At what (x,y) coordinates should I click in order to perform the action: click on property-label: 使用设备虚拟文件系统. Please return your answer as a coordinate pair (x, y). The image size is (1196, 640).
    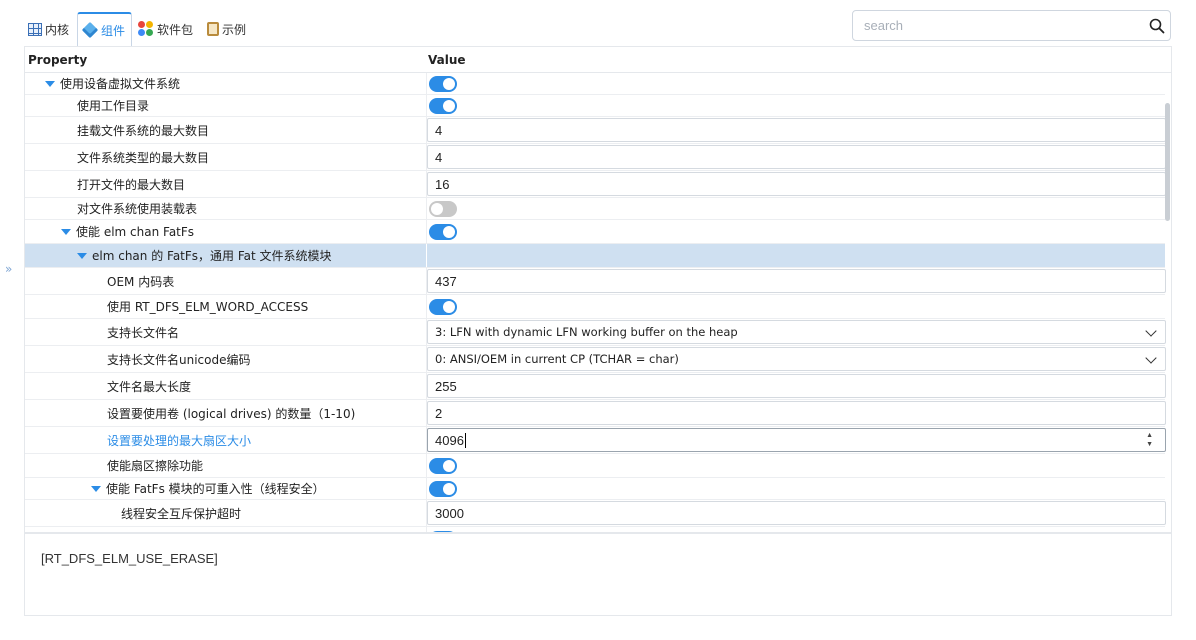
    Looking at the image, I should click on (120, 84).